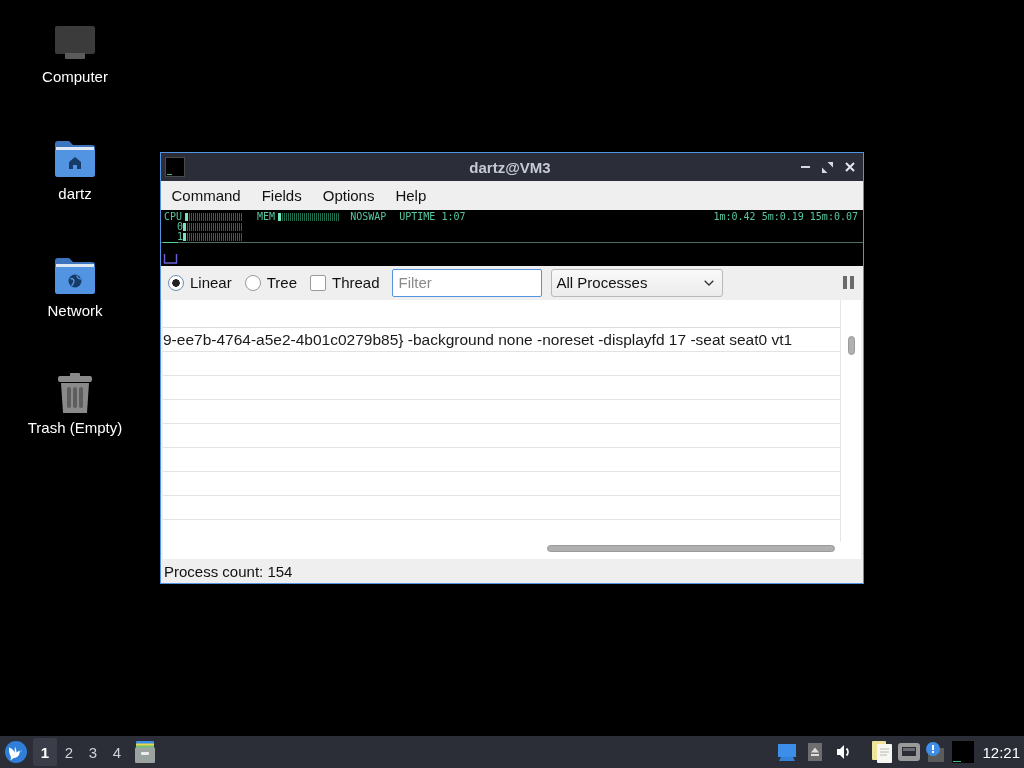 Image resolution: width=1024 pixels, height=768 pixels. Describe the element at coordinates (206, 195) in the screenshot. I see `menu-item: Command` at that location.